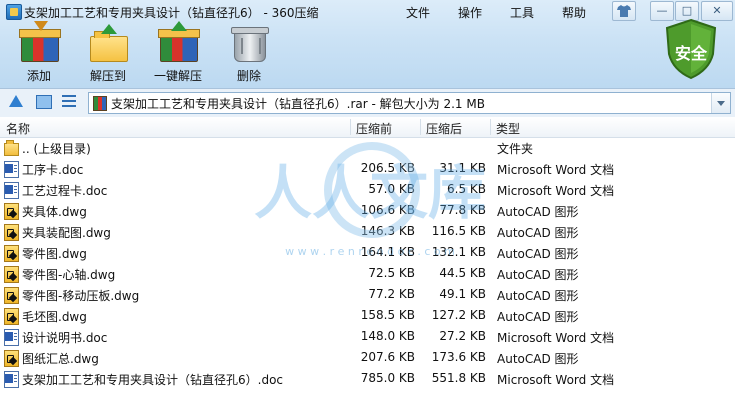 Image resolution: width=735 pixels, height=417 pixels. Describe the element at coordinates (107, 76) in the screenshot. I see `extract-to-label: 解压到` at that location.